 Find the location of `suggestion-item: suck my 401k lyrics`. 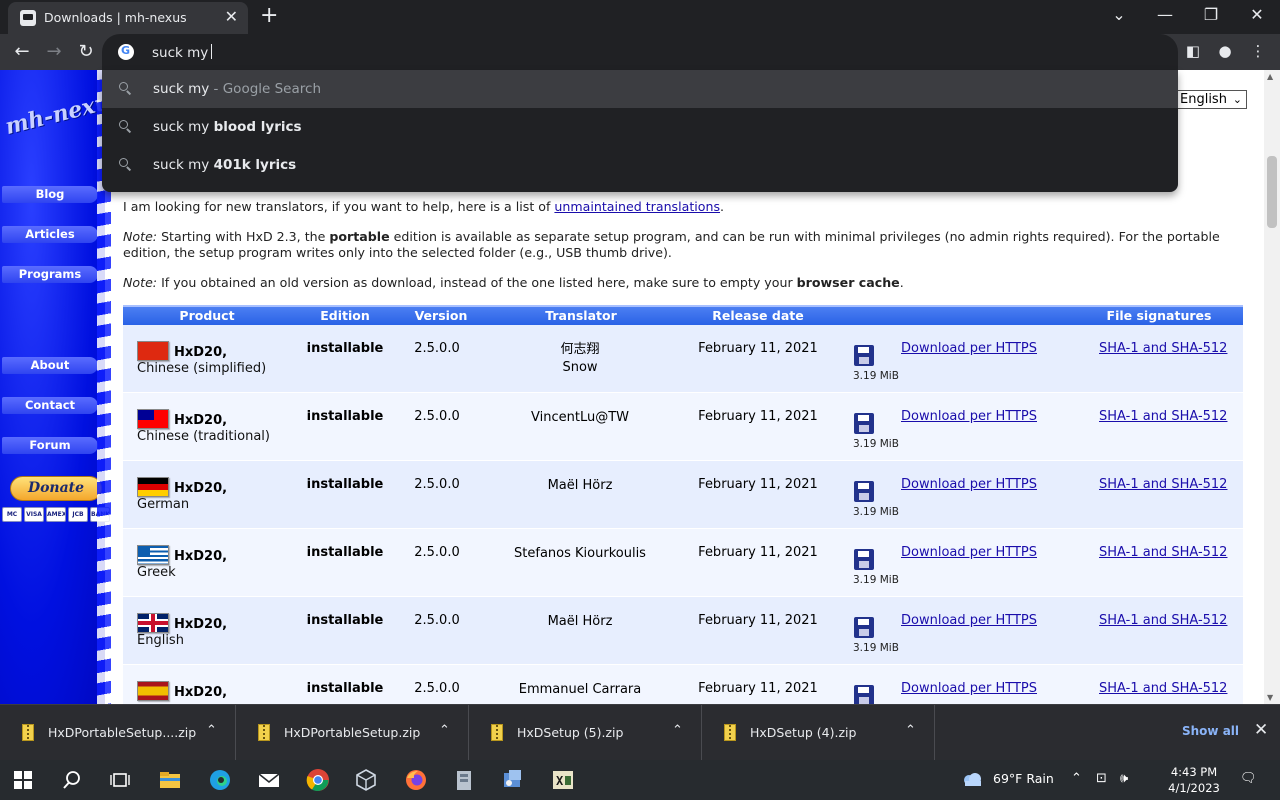

suggestion-item: suck my 401k lyrics is located at coordinates (640, 165).